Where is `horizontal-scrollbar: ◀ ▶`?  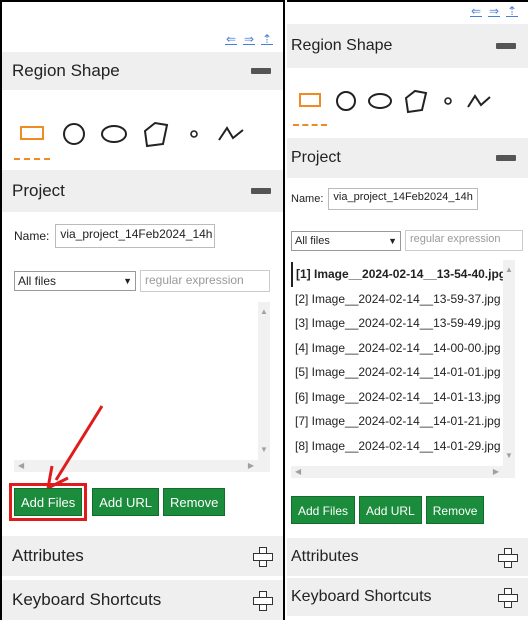 horizontal-scrollbar: ◀ ▶ is located at coordinates (403, 472).